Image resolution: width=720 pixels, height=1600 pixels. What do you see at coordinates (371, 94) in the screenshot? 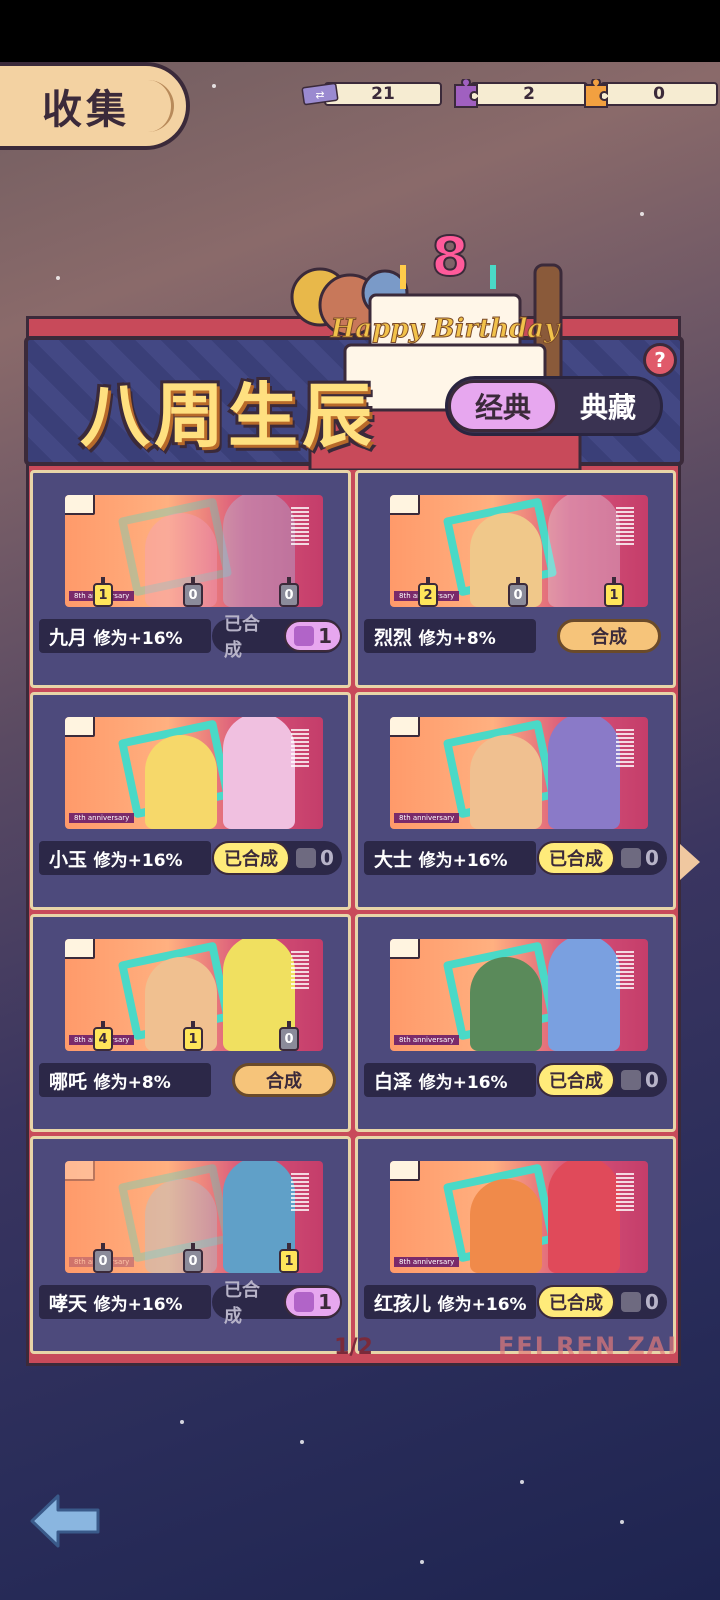
I see `currency-tickets: ⇄ 21` at bounding box center [371, 94].